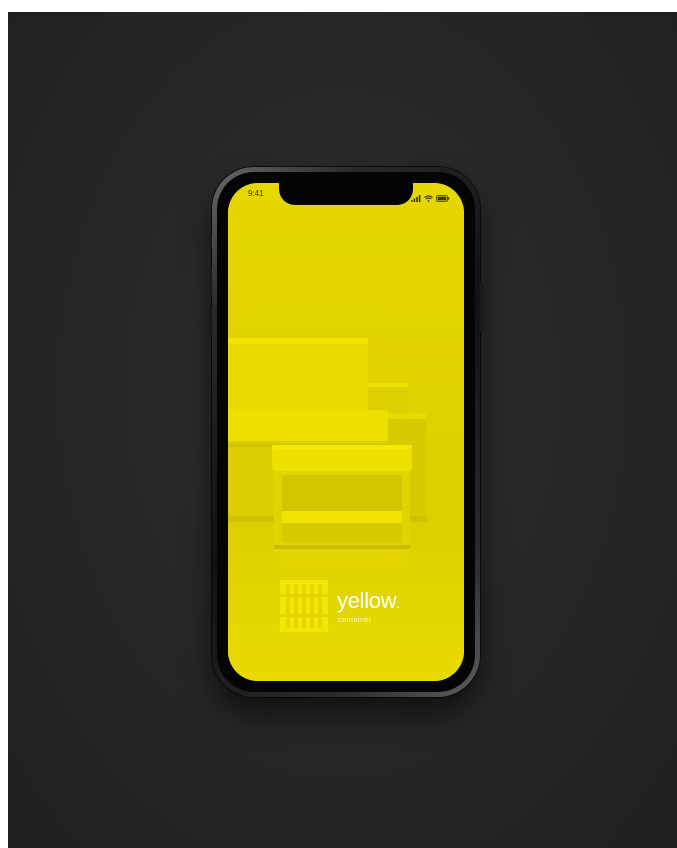  What do you see at coordinates (304, 606) in the screenshot?
I see `container-logo-icon` at bounding box center [304, 606].